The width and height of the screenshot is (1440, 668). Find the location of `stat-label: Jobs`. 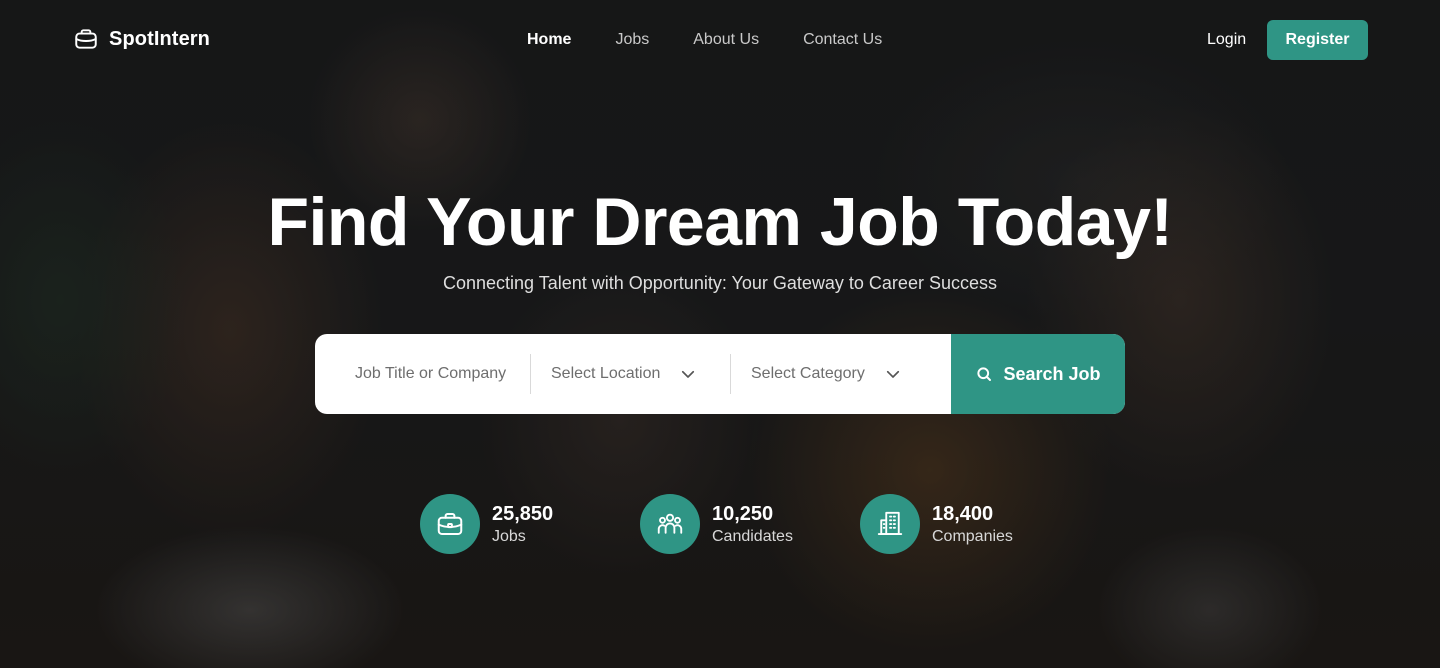

stat-label: Jobs is located at coordinates (509, 536).